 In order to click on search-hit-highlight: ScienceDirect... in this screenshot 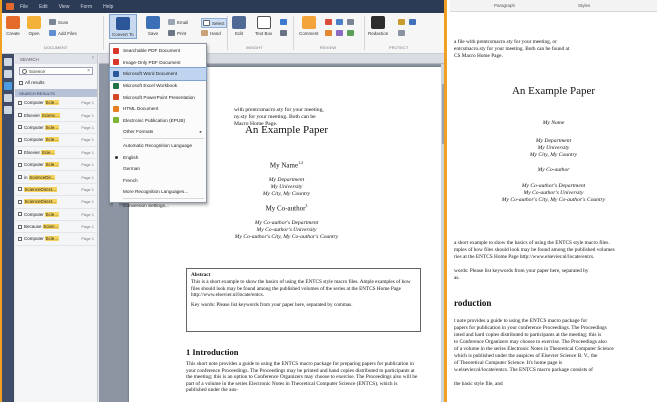, I will do `click(40, 189)`.